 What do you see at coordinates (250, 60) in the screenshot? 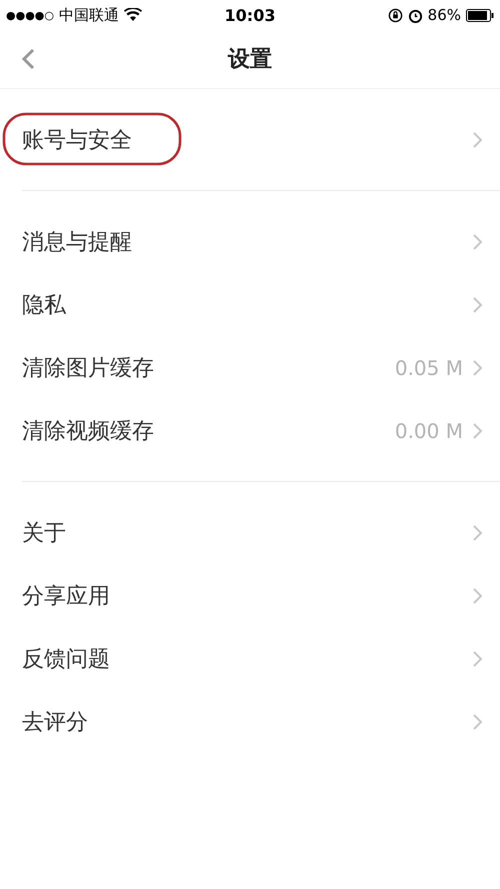
I see `page-title: 设置` at bounding box center [250, 60].